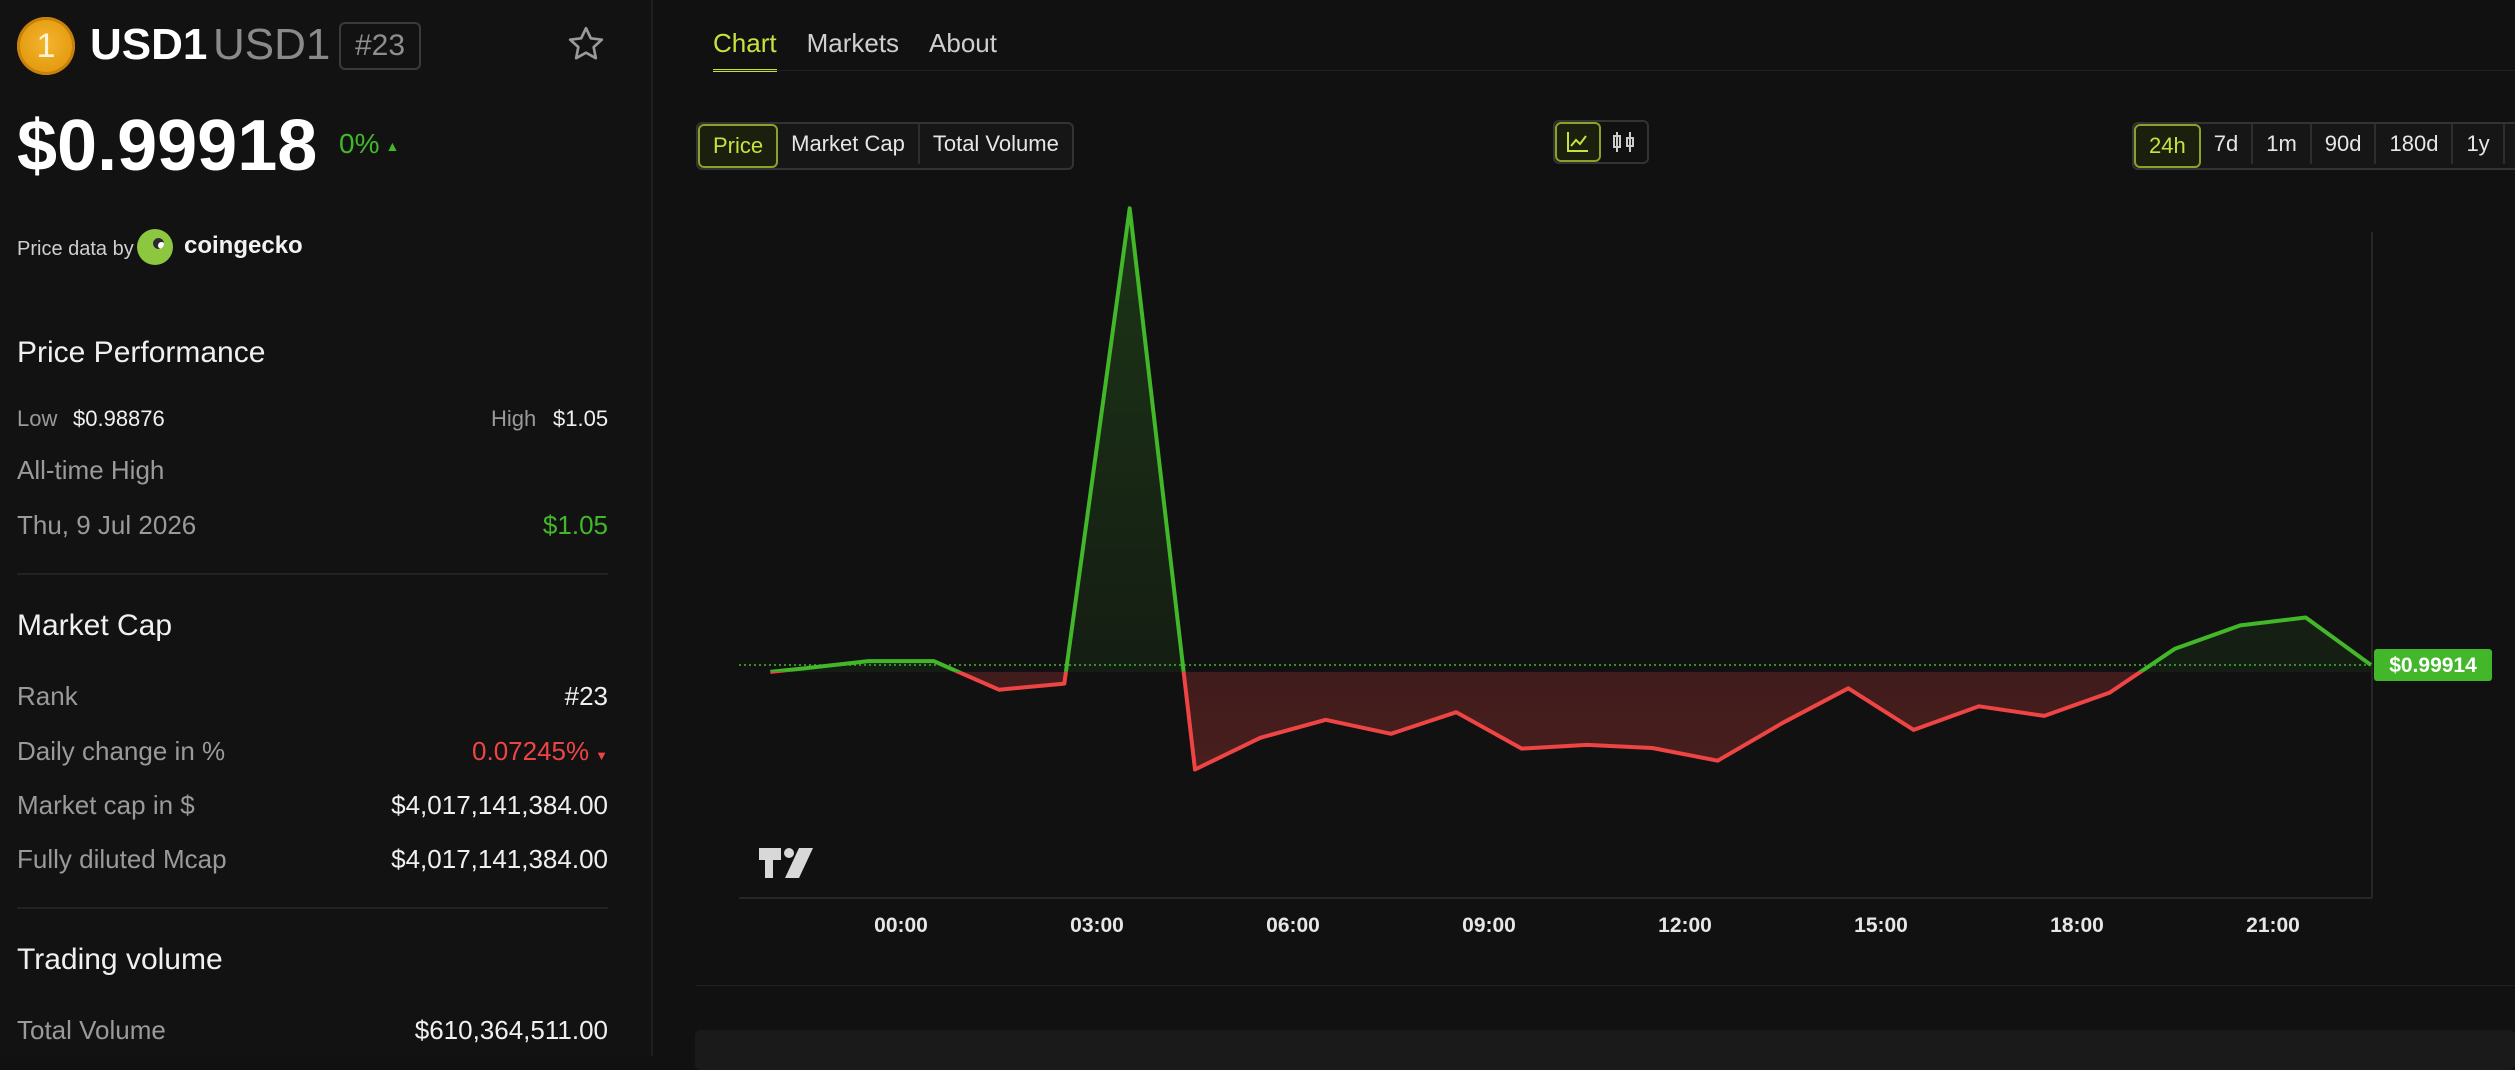 Image resolution: width=2515 pixels, height=1070 pixels. Describe the element at coordinates (155, 247) in the screenshot. I see `coingecko-logo-icon` at that location.